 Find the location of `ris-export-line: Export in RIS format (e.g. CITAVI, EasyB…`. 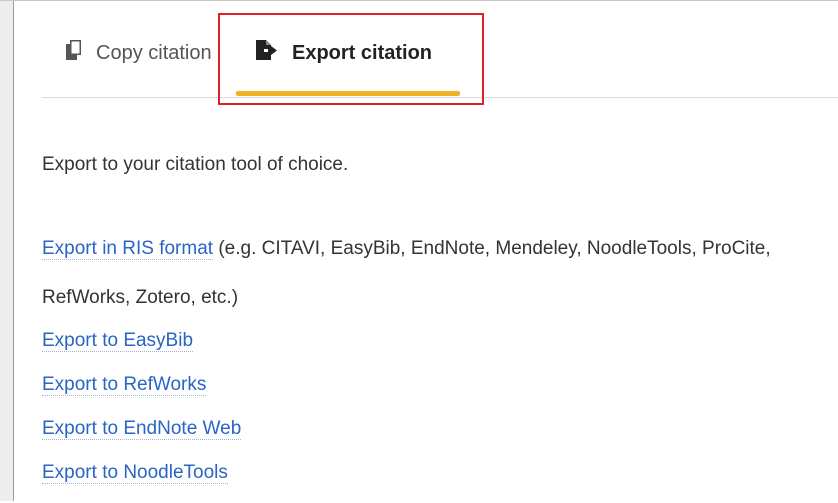

ris-export-line: Export in RIS format (e.g. CITAVI, EasyB… is located at coordinates (437, 249).